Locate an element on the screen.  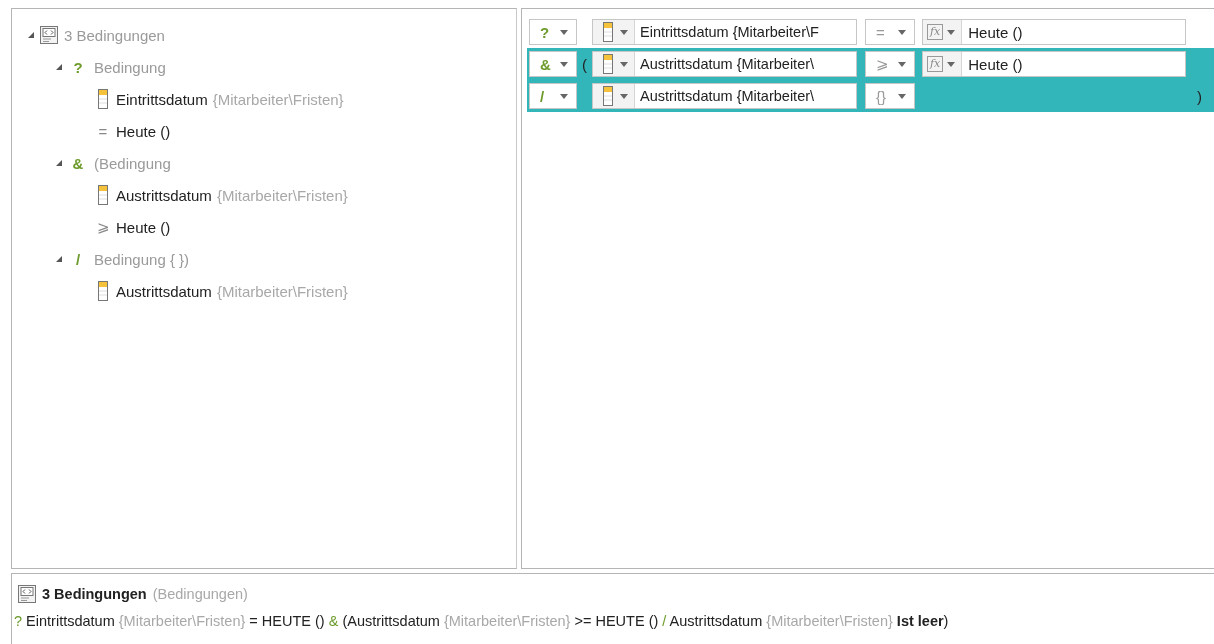
connector-symbol: / is located at coordinates (78, 259).